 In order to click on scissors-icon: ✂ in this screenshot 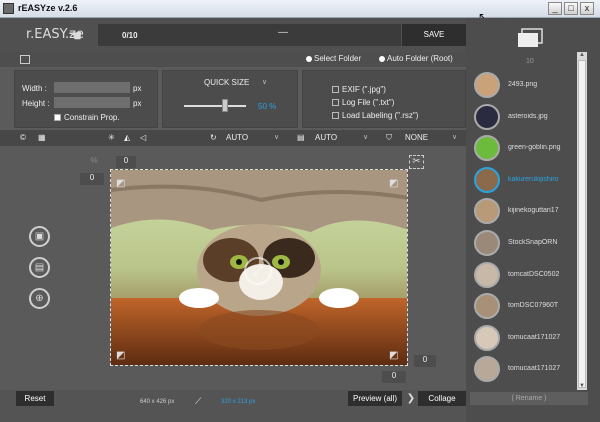, I will do `click(416, 162)`.